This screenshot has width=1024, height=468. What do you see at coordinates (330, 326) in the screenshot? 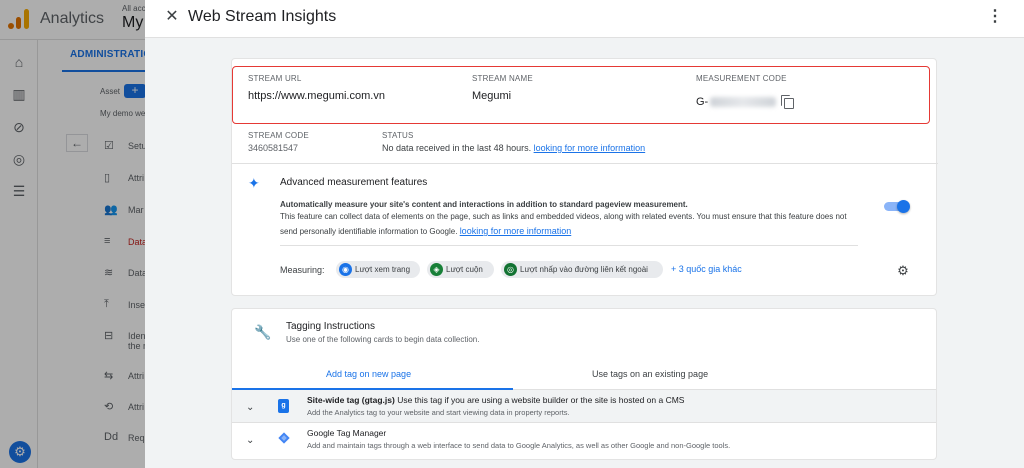
I see `tagging-title: Tagging Instructions` at bounding box center [330, 326].